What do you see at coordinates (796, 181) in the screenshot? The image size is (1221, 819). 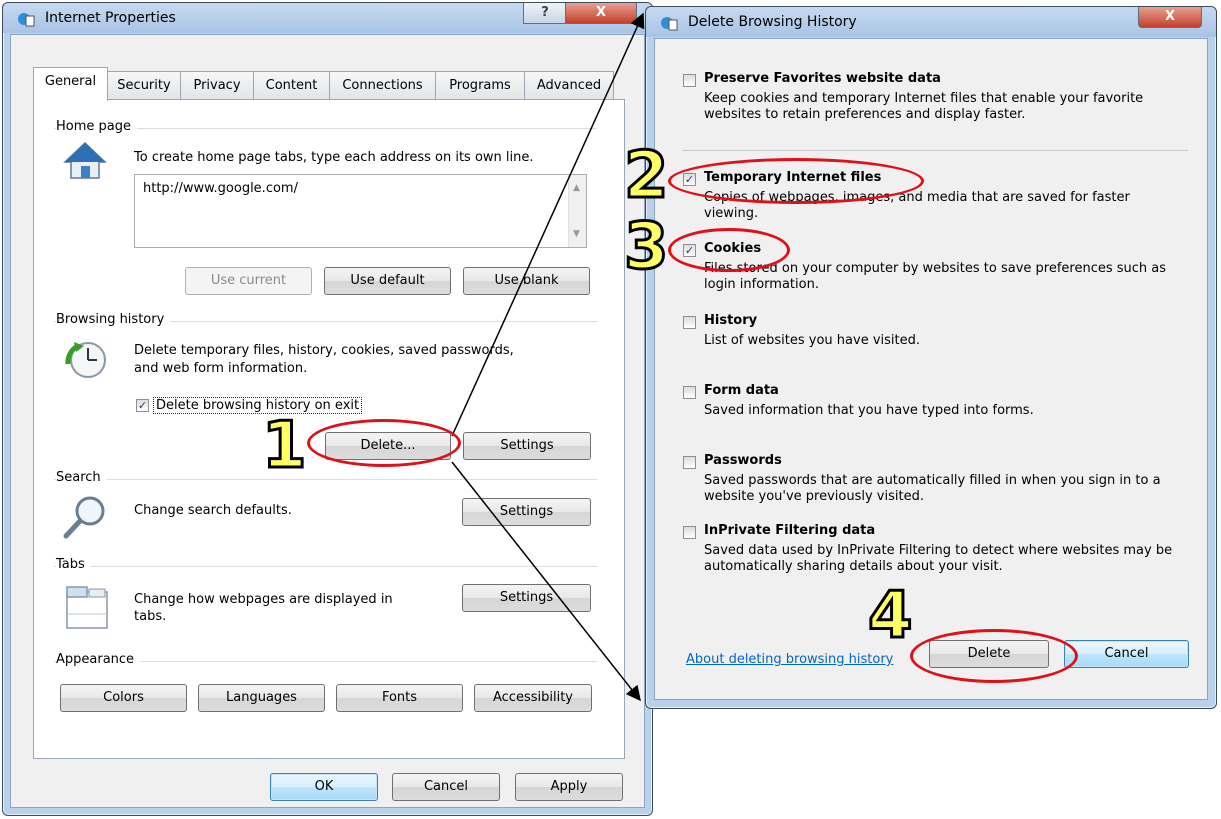 I see `highlight-temporary-files` at bounding box center [796, 181].